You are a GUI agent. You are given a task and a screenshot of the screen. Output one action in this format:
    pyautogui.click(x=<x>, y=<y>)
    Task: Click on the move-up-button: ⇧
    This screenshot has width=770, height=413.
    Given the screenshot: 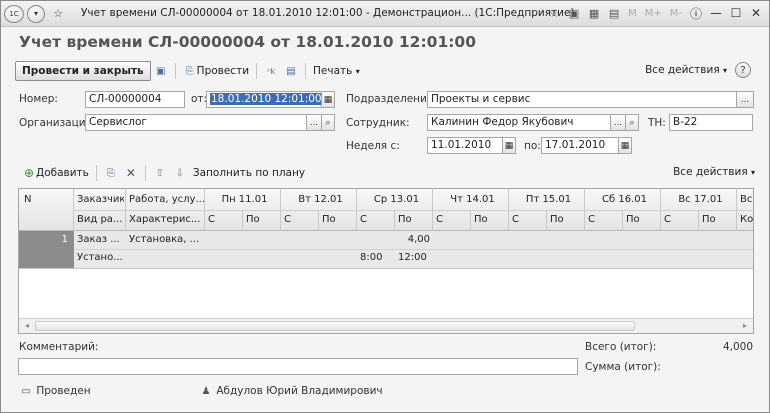 What is the action you would take?
    pyautogui.click(x=160, y=173)
    